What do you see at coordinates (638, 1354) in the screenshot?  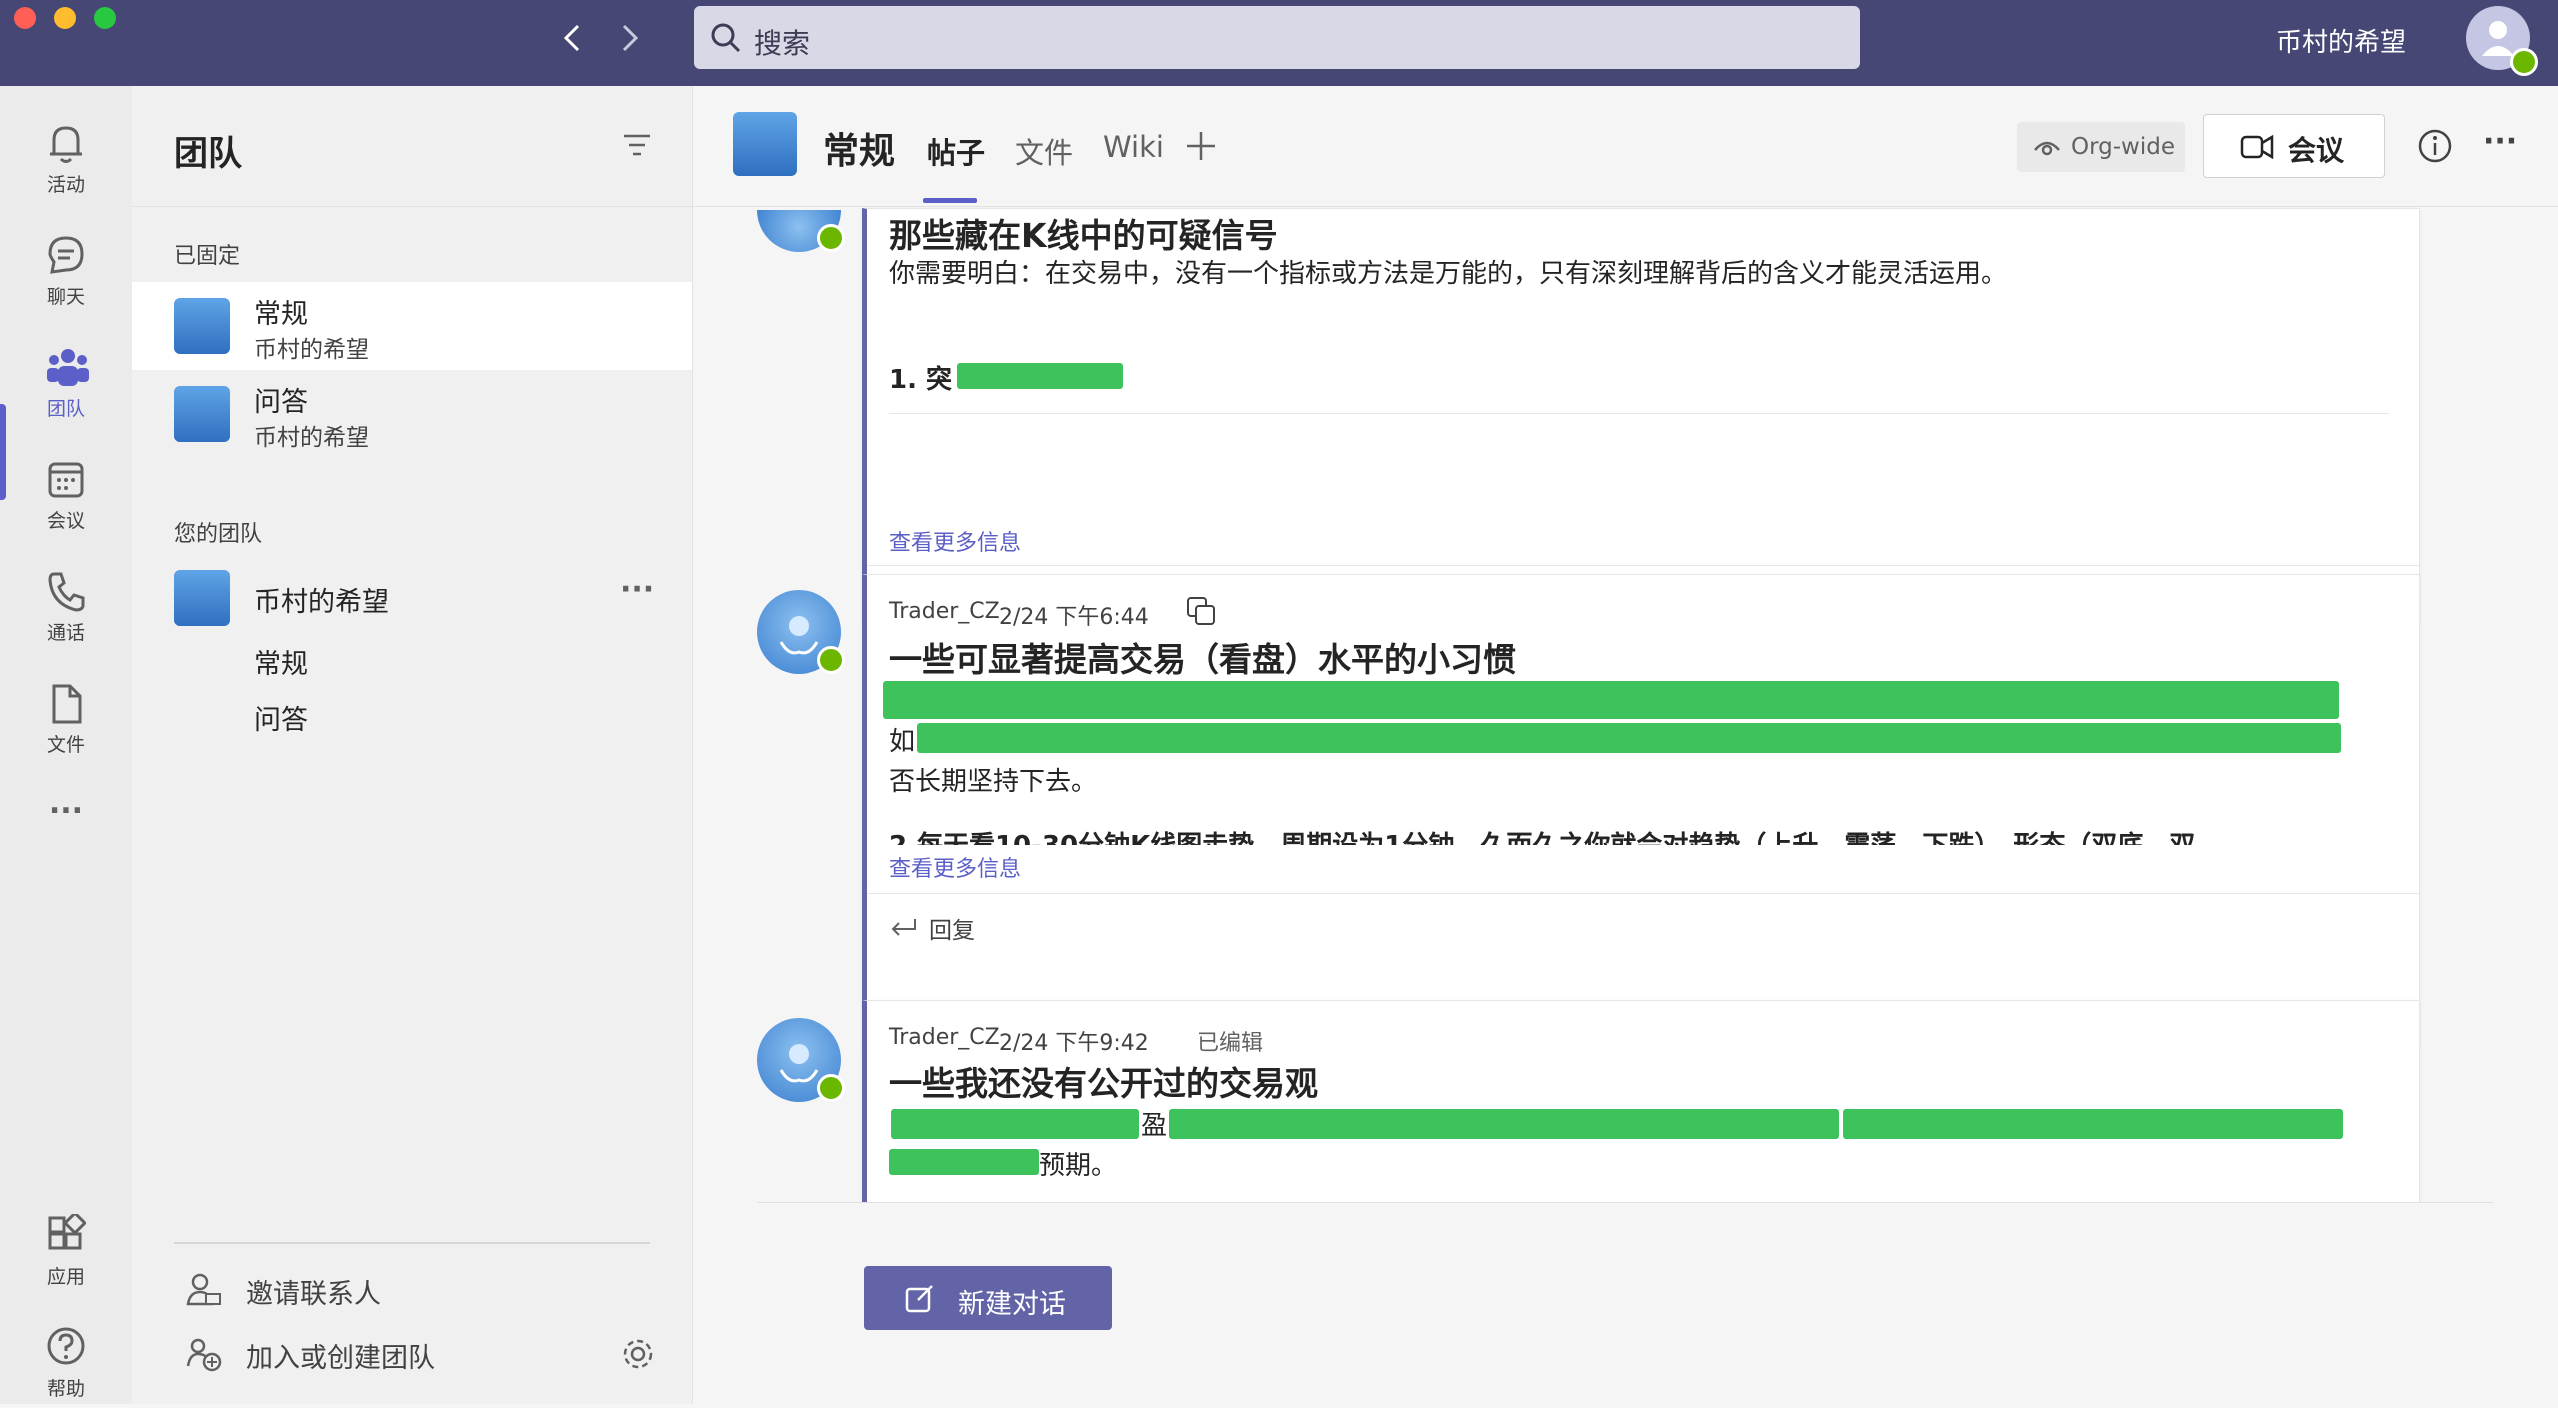 I see `gear-icon` at bounding box center [638, 1354].